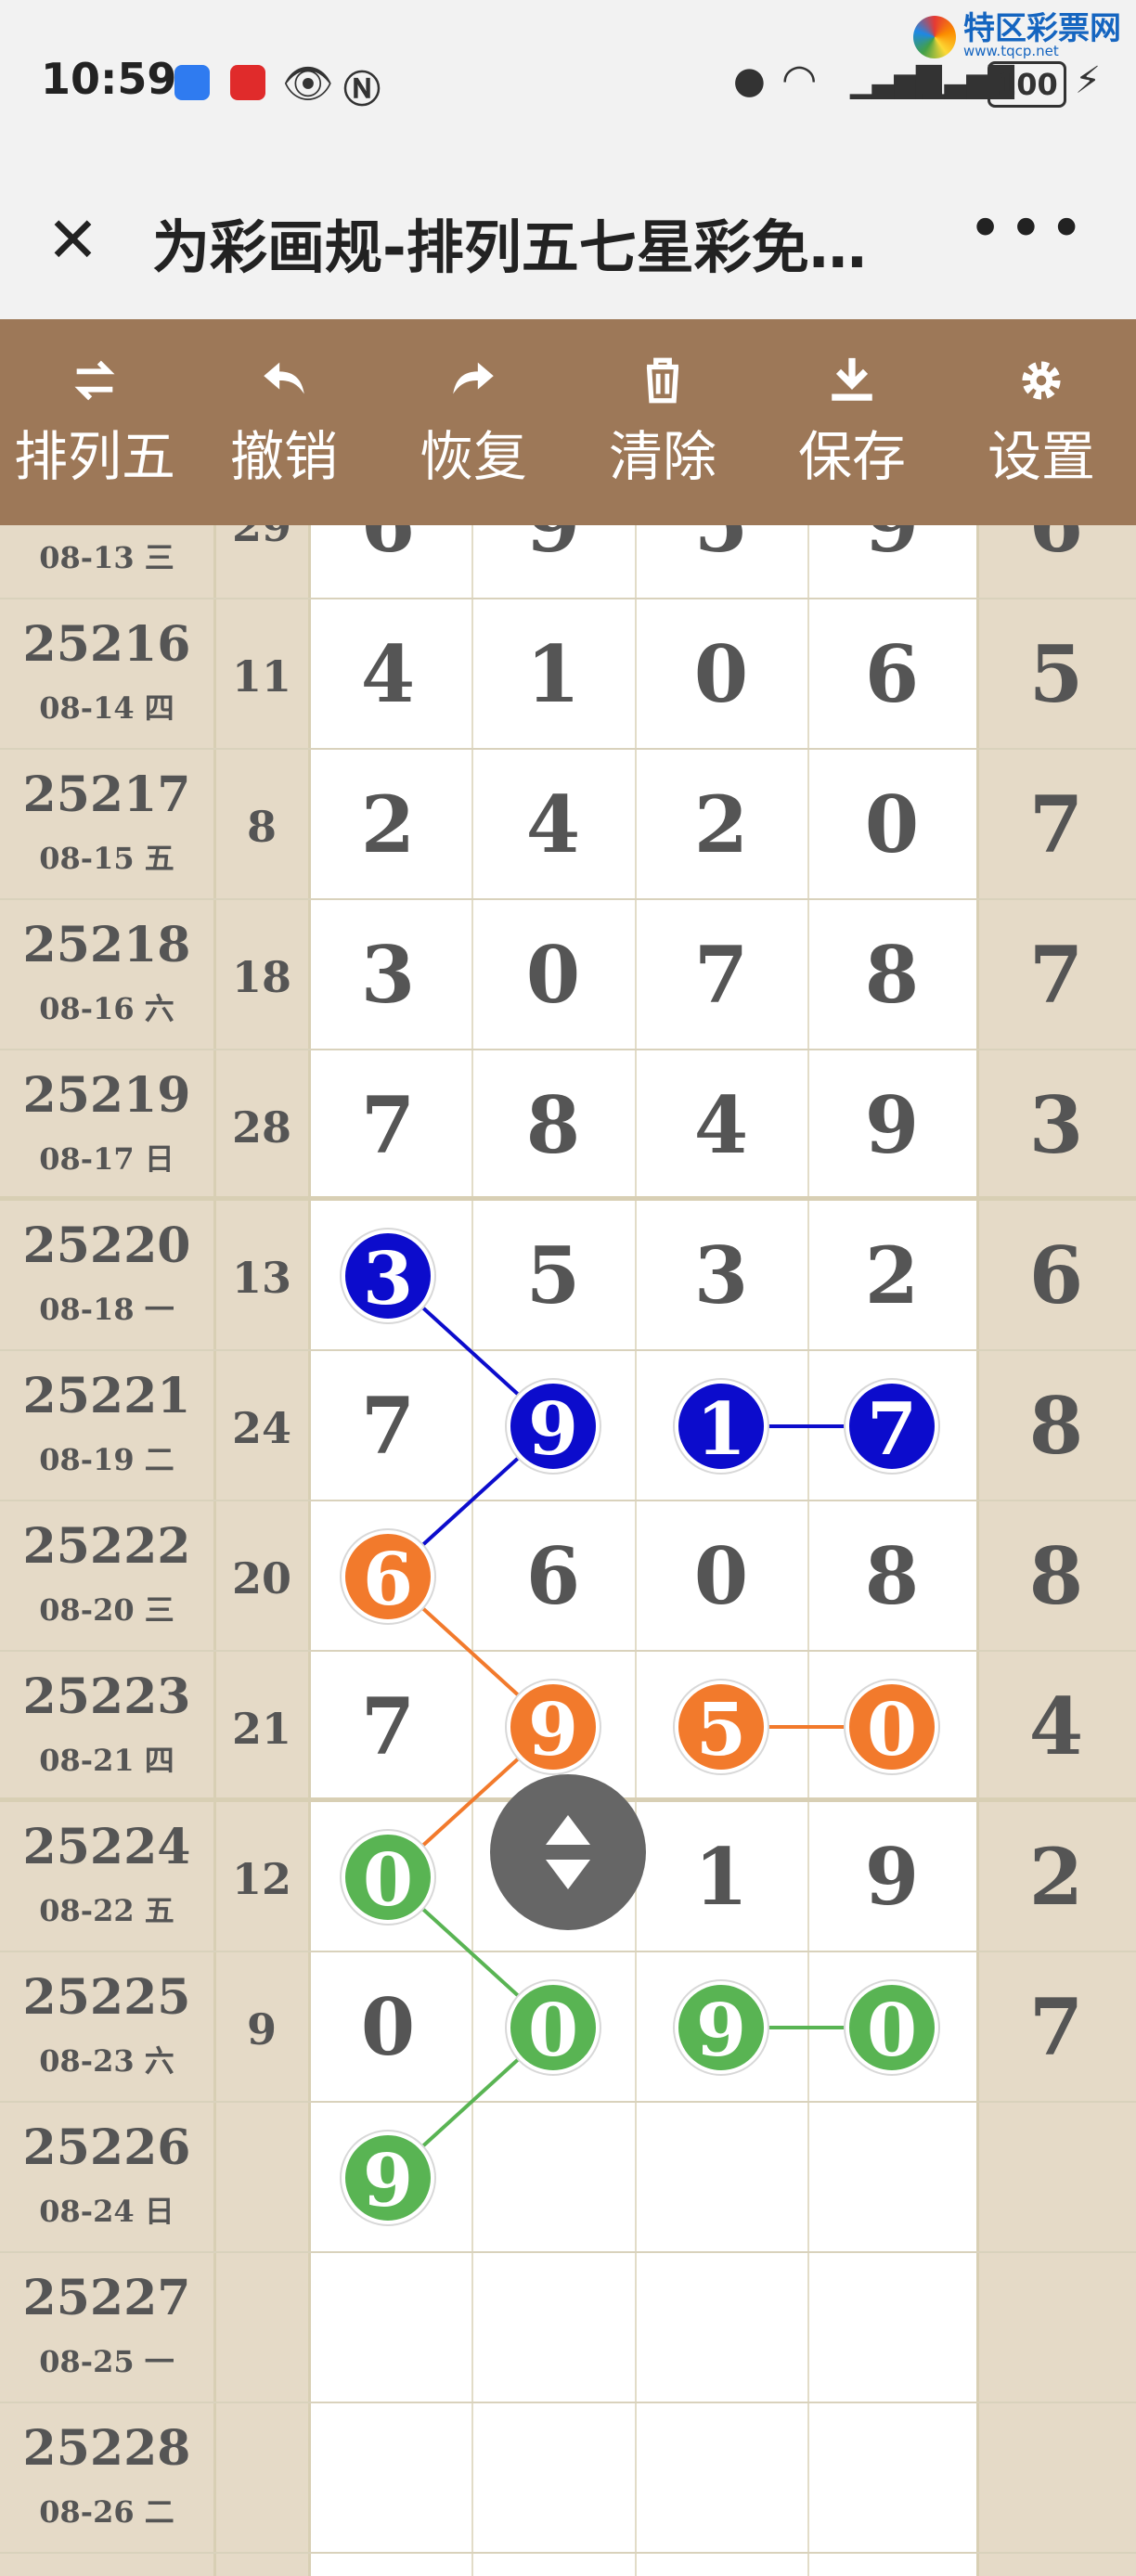  What do you see at coordinates (94, 422) in the screenshot?
I see `switch-lottery-button: 排列五` at bounding box center [94, 422].